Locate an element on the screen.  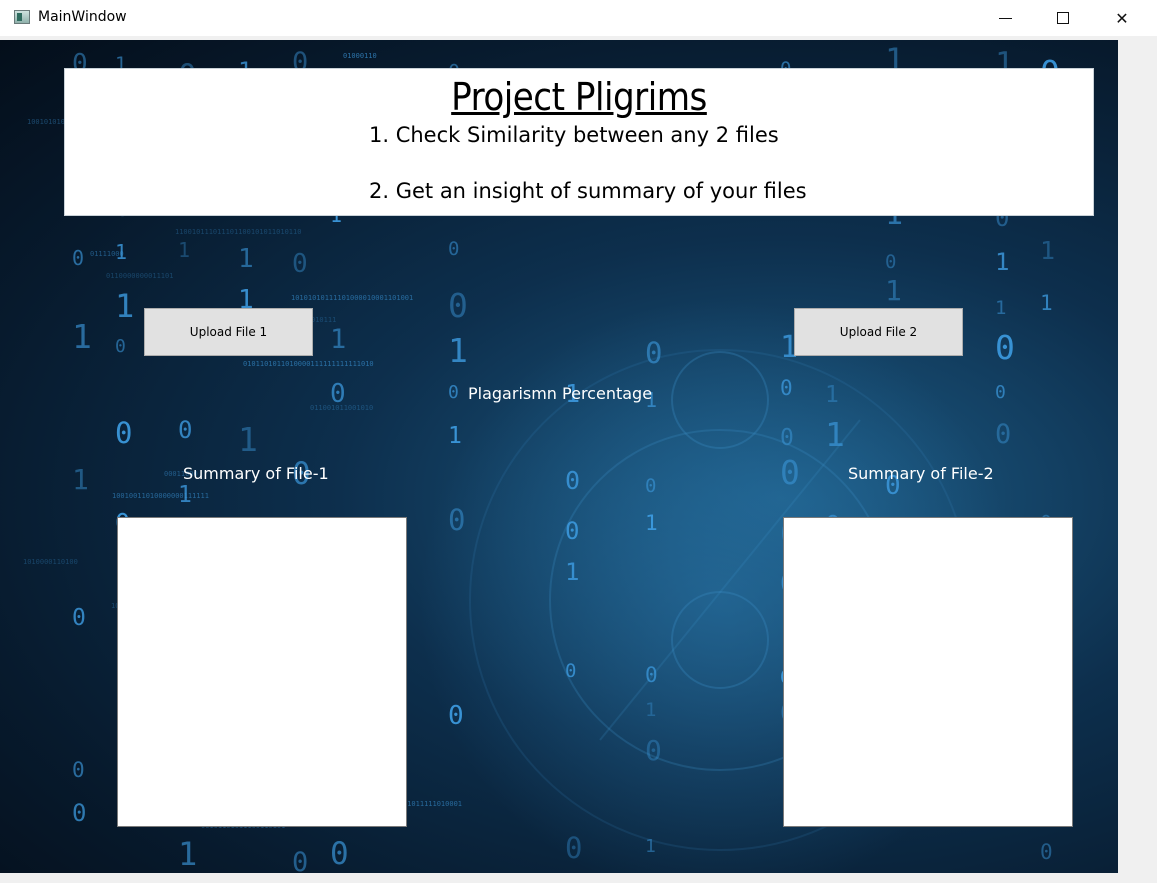
window-frame-bottom is located at coordinates (559, 878).